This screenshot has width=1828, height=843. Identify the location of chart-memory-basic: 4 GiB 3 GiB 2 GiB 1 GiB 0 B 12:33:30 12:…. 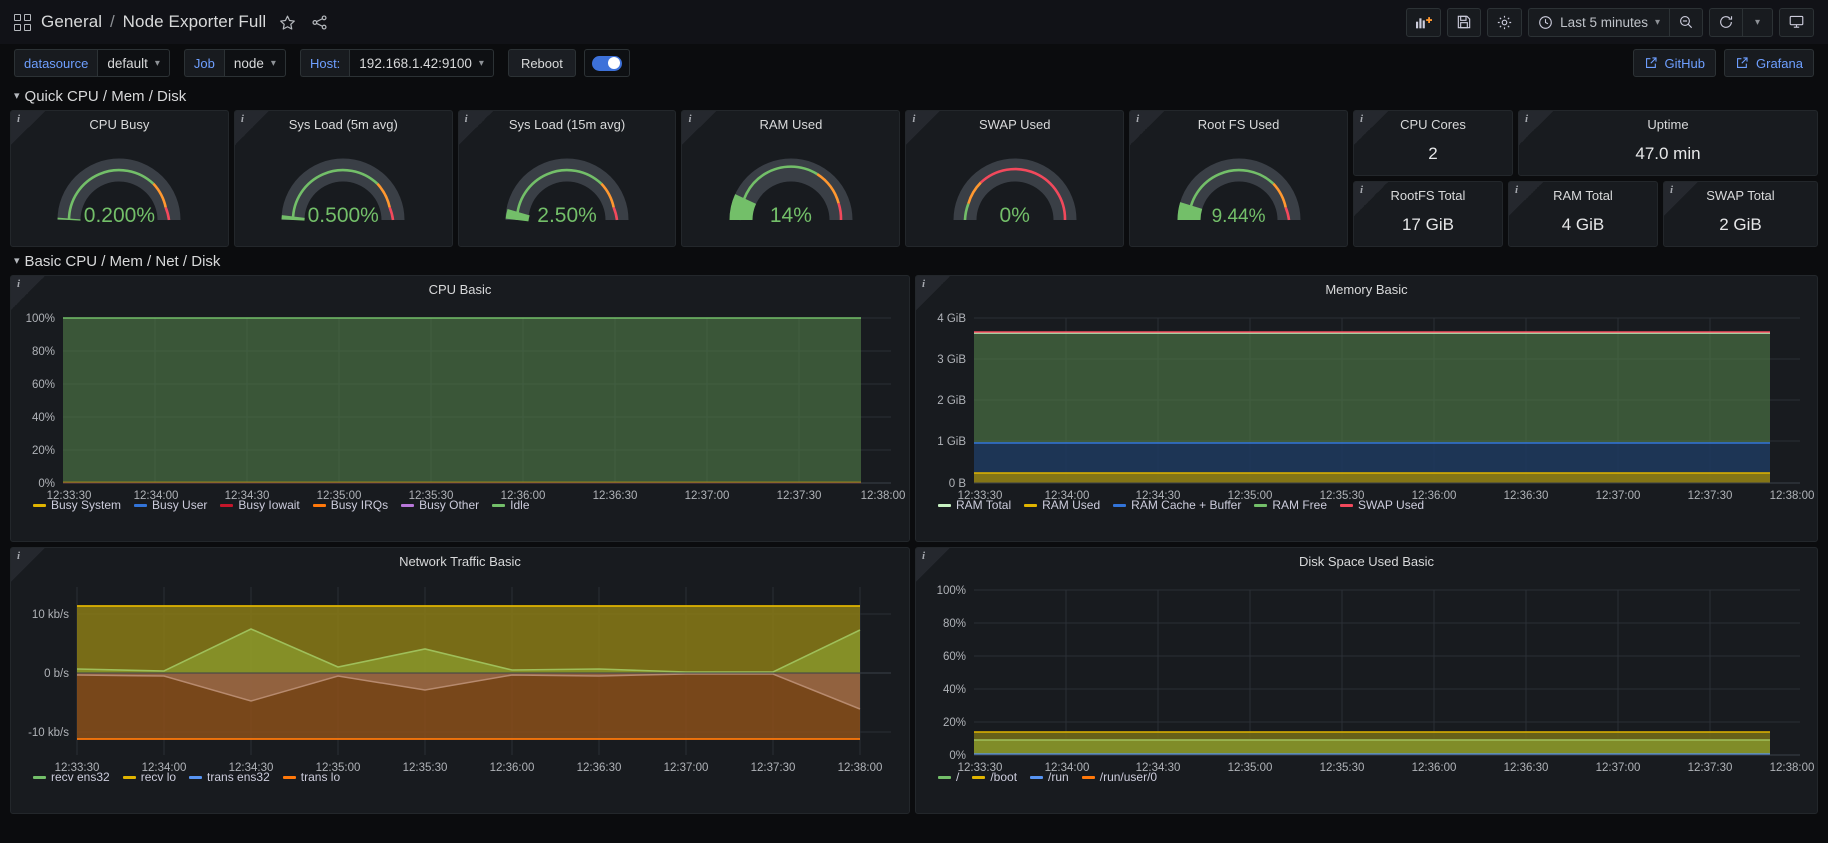
(1366, 411).